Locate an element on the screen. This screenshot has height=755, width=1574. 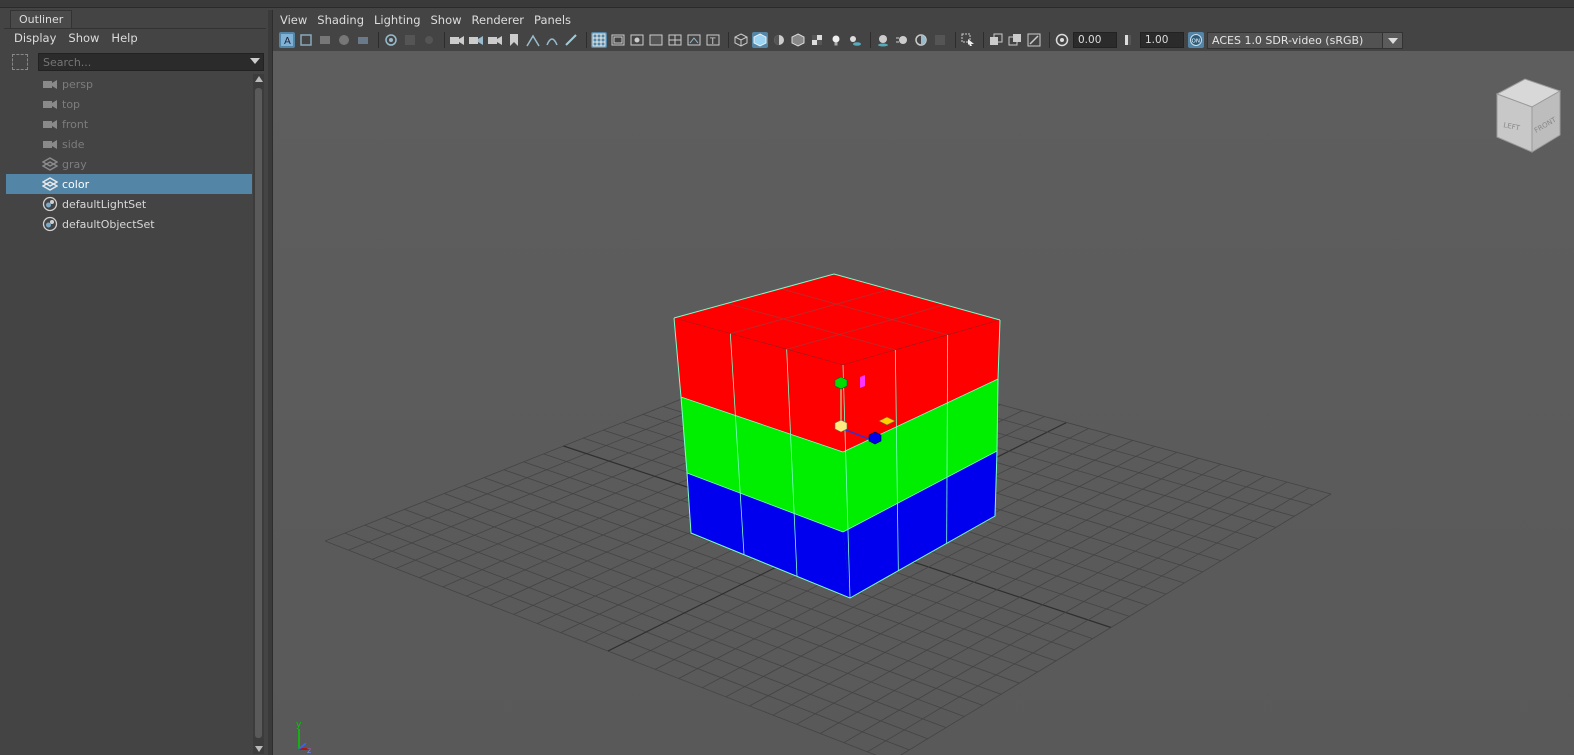
grease-pencil-icon is located at coordinates (363, 40).